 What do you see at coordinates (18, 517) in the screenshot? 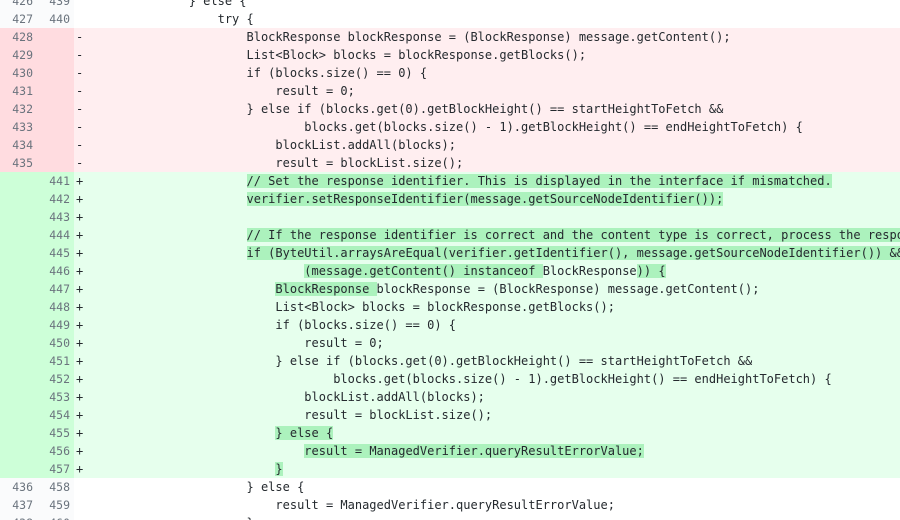
I see `old-line-number: 438` at bounding box center [18, 517].